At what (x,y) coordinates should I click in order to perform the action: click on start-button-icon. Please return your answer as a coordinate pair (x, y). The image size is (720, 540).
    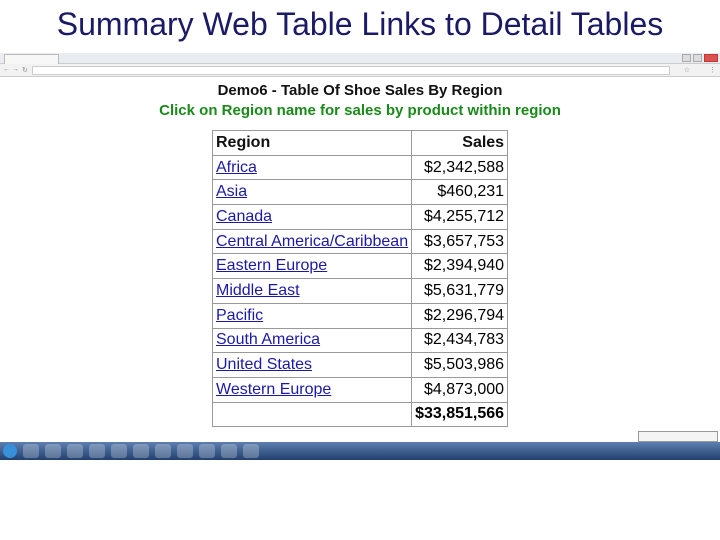
    Looking at the image, I should click on (10, 451).